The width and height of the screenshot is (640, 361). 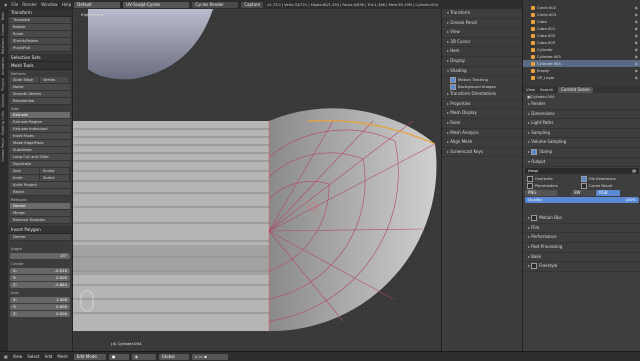 What do you see at coordinates (596, 185) in the screenshot?
I see `cache-result-toggle: Cache Result` at bounding box center [596, 185].